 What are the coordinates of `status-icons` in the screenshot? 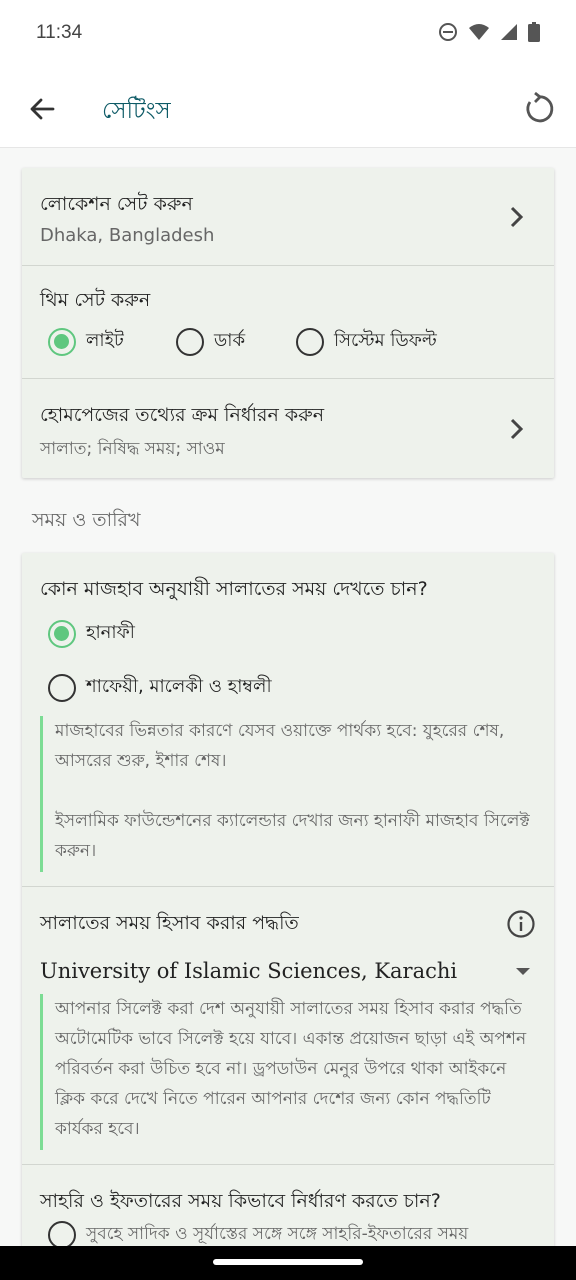 It's located at (489, 32).